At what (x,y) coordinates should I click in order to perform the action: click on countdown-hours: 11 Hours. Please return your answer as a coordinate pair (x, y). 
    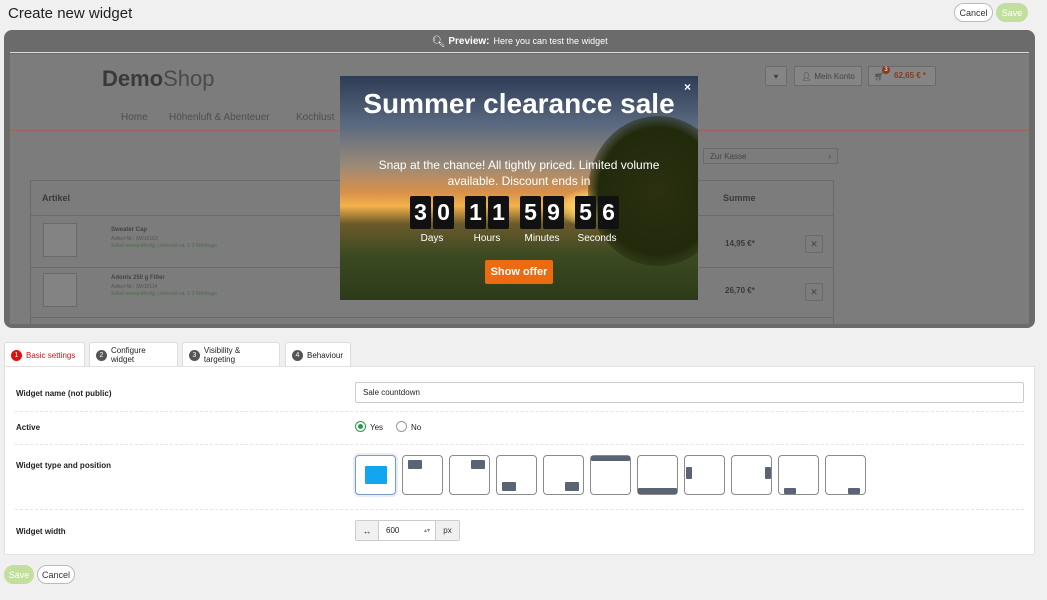
    Looking at the image, I should click on (487, 222).